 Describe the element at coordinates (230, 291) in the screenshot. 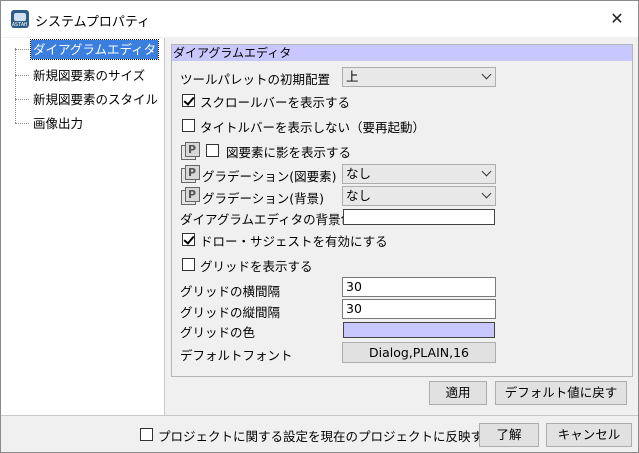

I see `grid-h-label: グリッドの横間隔` at that location.